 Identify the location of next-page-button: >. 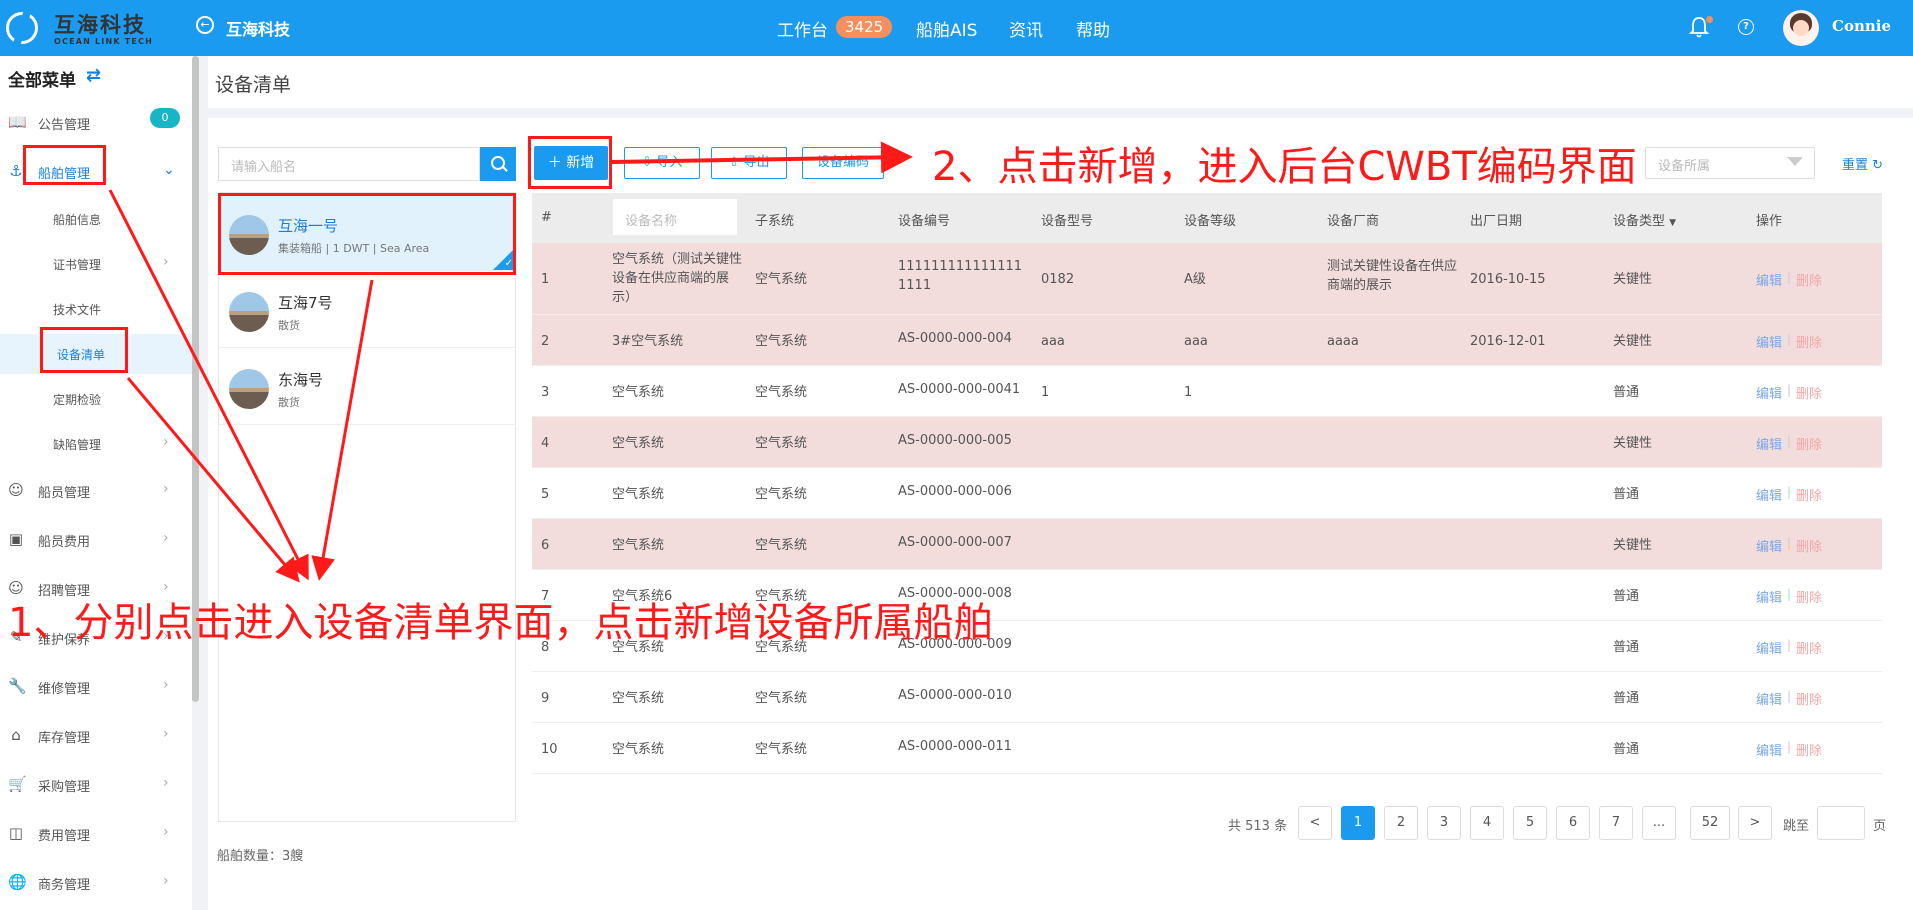
(1755, 823).